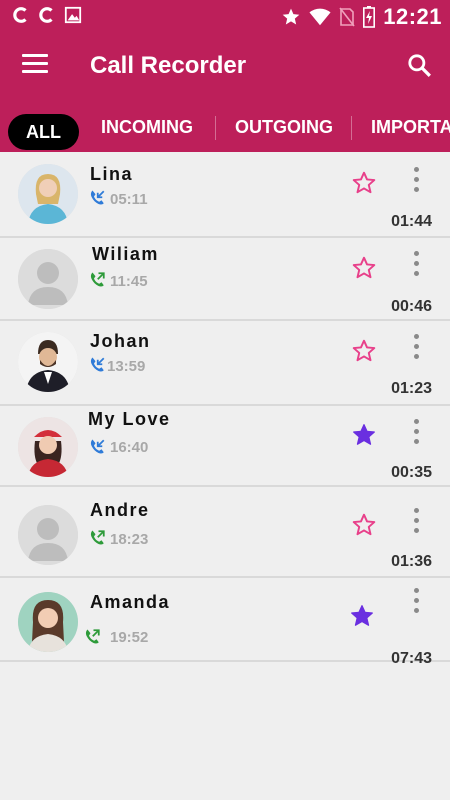 This screenshot has height=800, width=450. What do you see at coordinates (411, 658) in the screenshot?
I see `call-duration: 07:43` at bounding box center [411, 658].